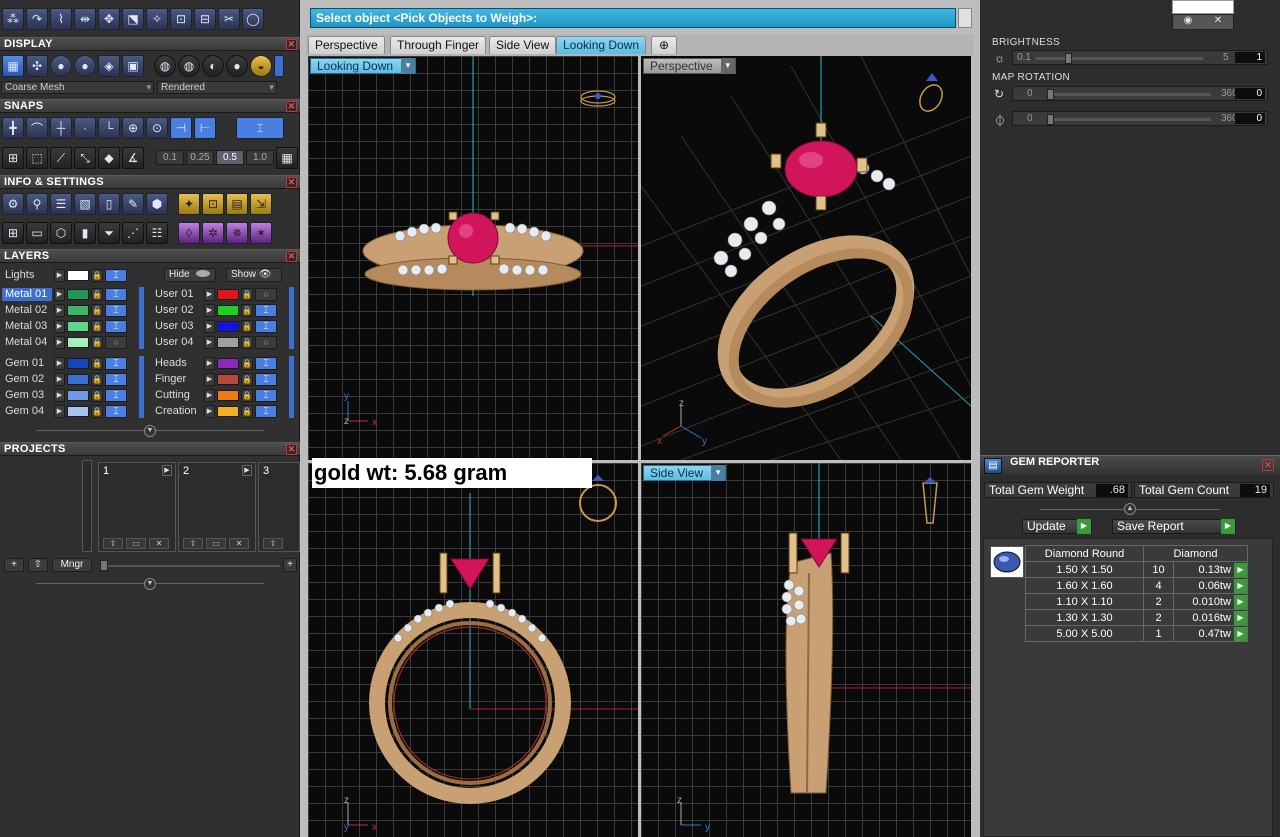 The height and width of the screenshot is (837, 1280). I want to click on windows-icon: ⊞, so click(13, 233).